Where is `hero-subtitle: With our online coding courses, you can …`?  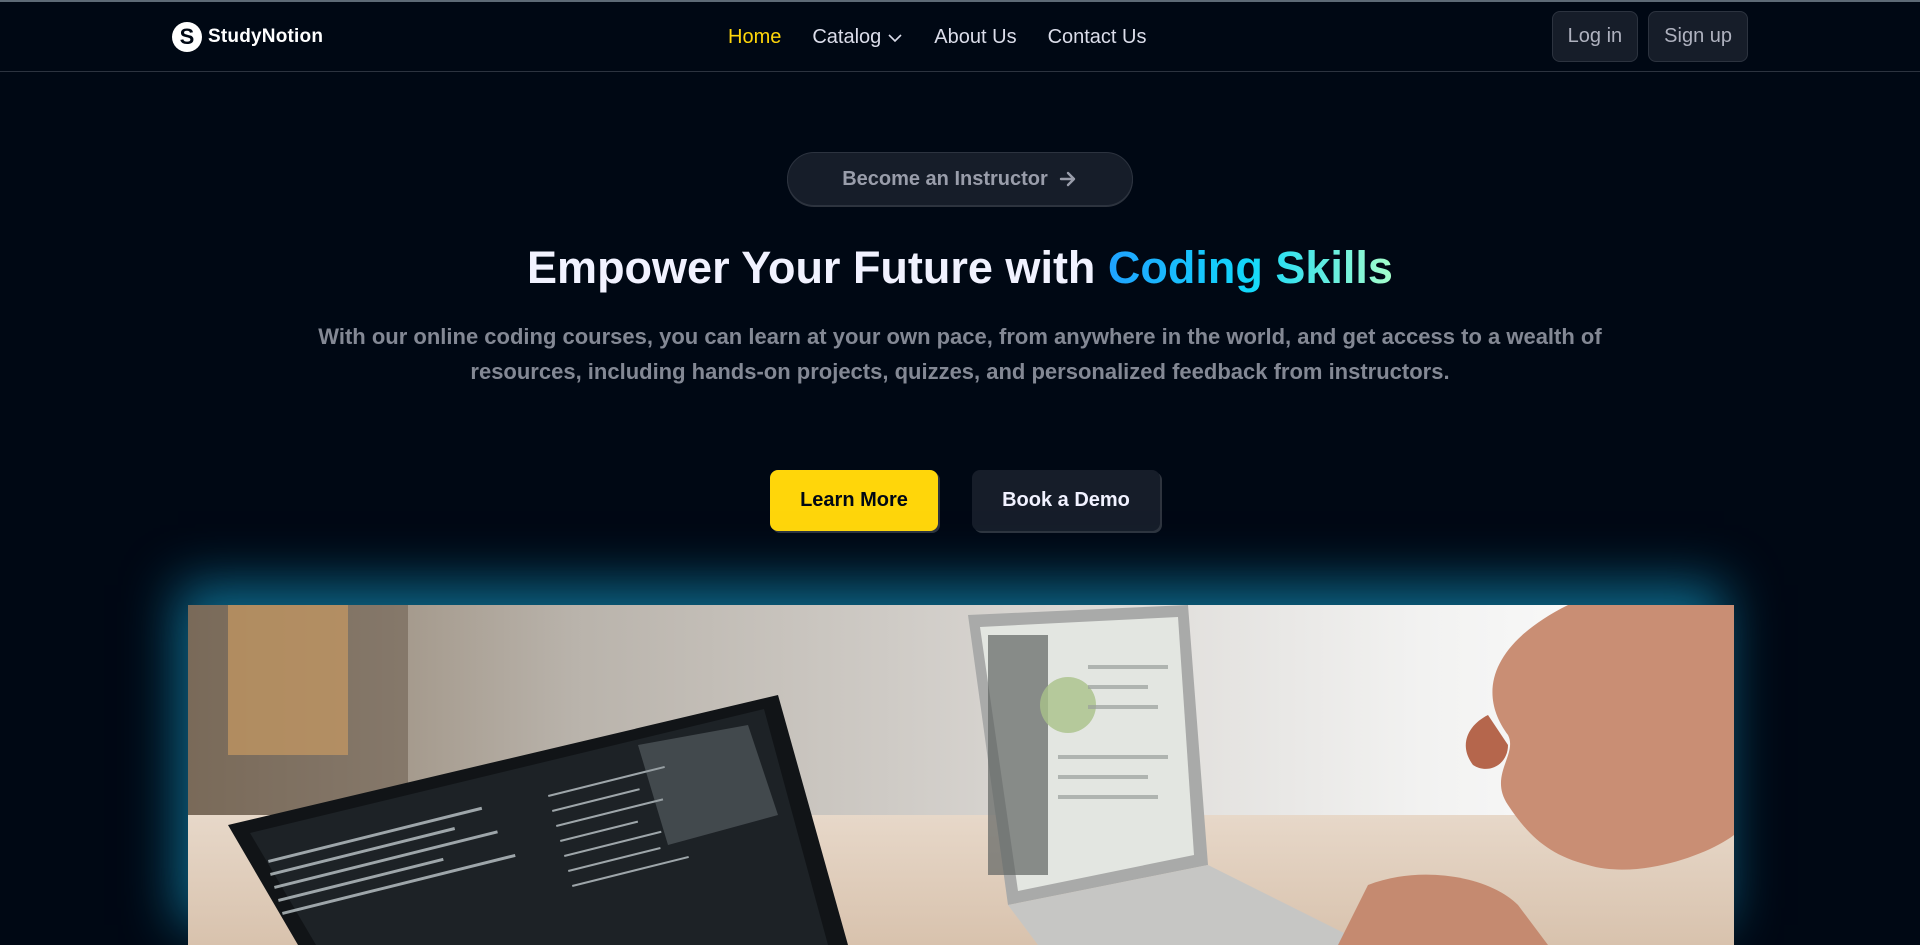
hero-subtitle: With our online coding courses, you can … is located at coordinates (960, 354).